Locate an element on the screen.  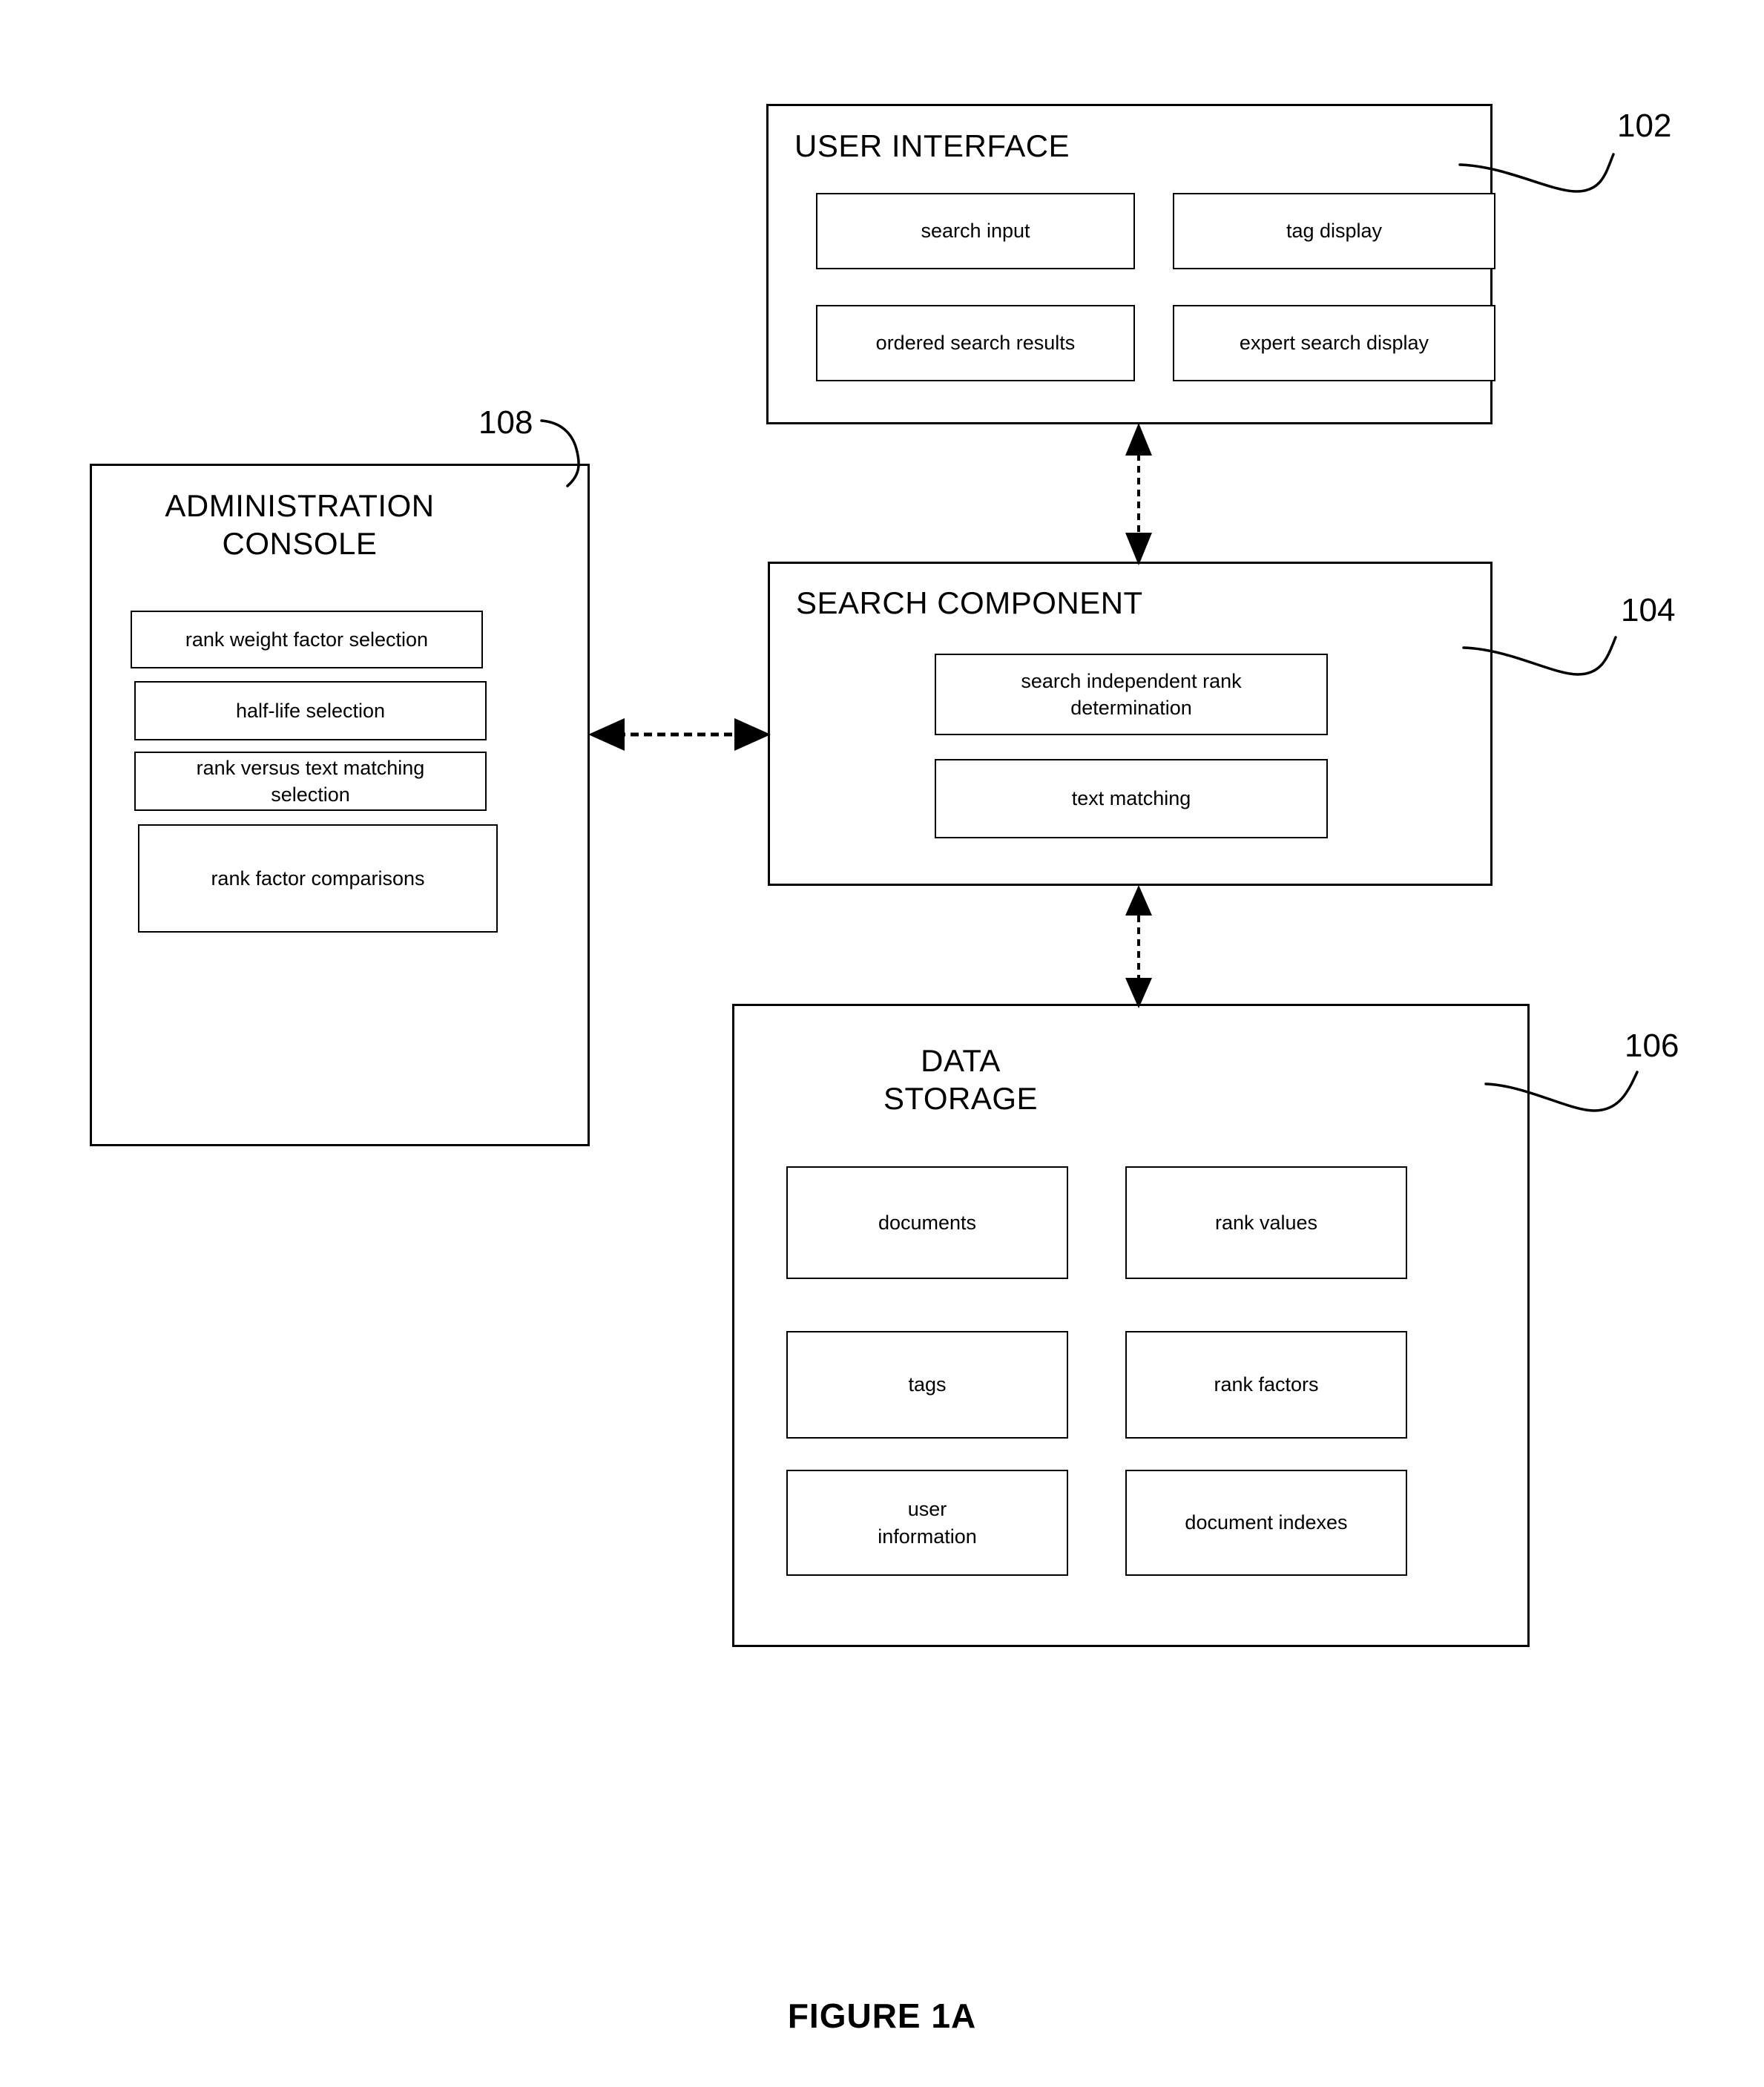
storage-box-documents-label: documents is located at coordinates (927, 1223).